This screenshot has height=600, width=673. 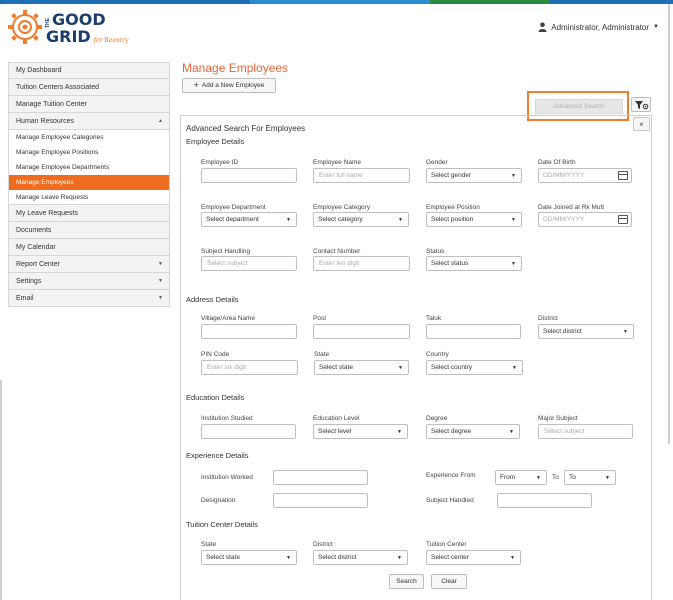 I want to click on taluk-input, so click(x=473, y=331).